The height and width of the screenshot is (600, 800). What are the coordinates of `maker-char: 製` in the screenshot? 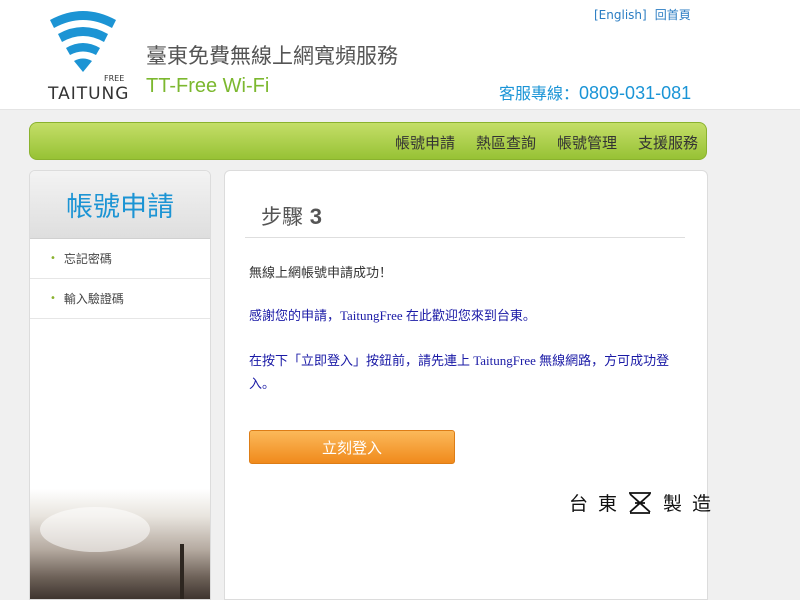 It's located at (673, 504).